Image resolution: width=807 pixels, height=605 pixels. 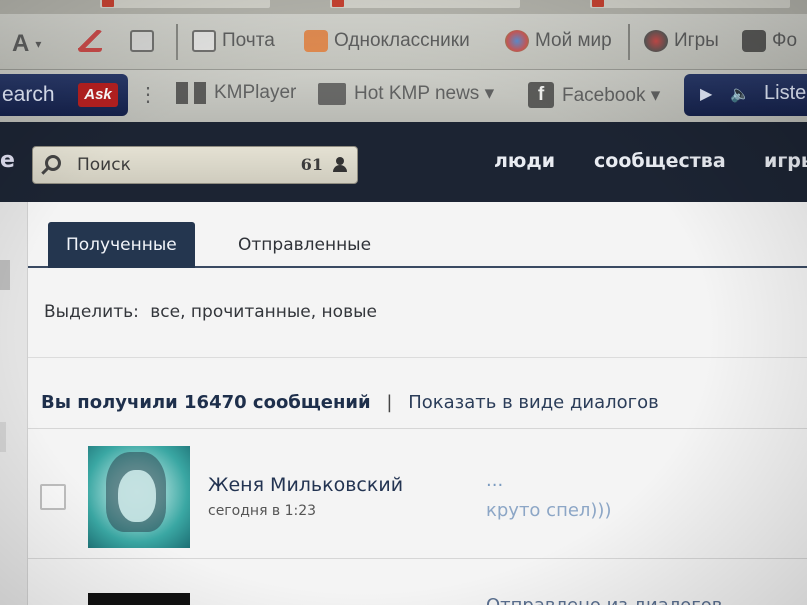 I want to click on bookmarks-toolbar: A ▾ Почта Одноклассники Мой мир Игры Фо, so click(x=403, y=42).